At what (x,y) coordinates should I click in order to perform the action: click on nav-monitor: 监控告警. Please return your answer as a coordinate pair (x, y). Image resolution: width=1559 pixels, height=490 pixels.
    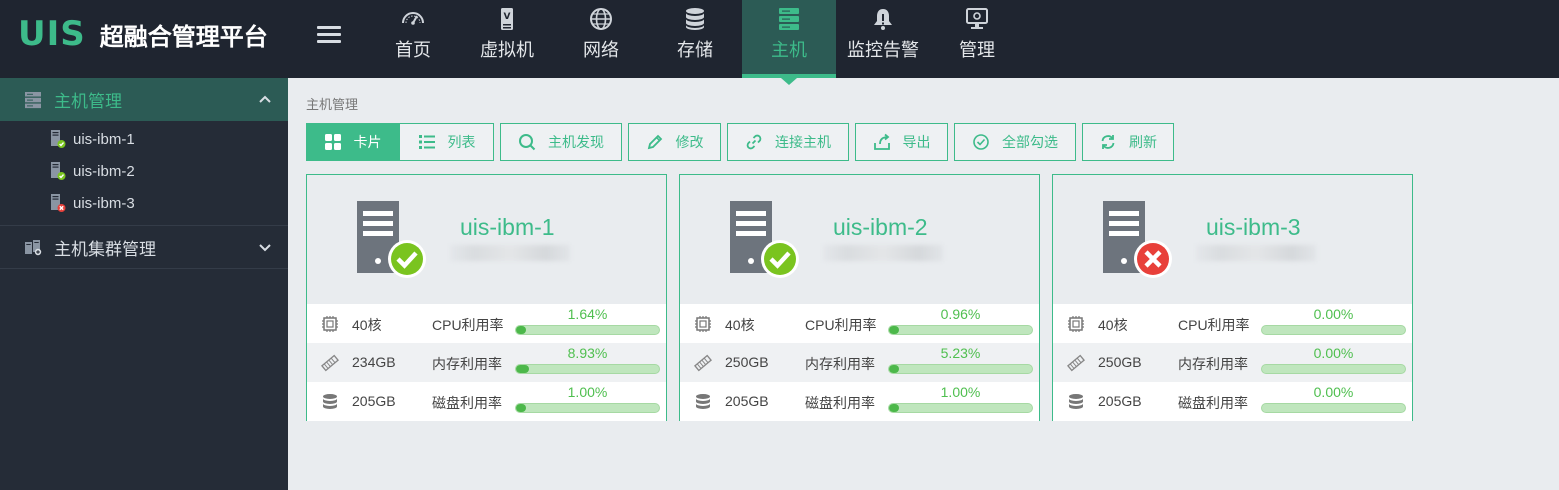
    Looking at the image, I should click on (883, 39).